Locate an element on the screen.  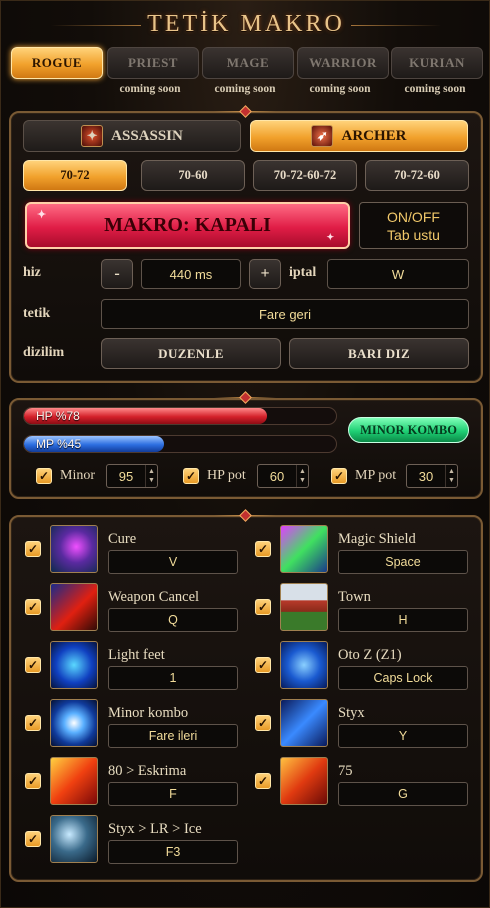
light-feet-icon is located at coordinates (74, 665).